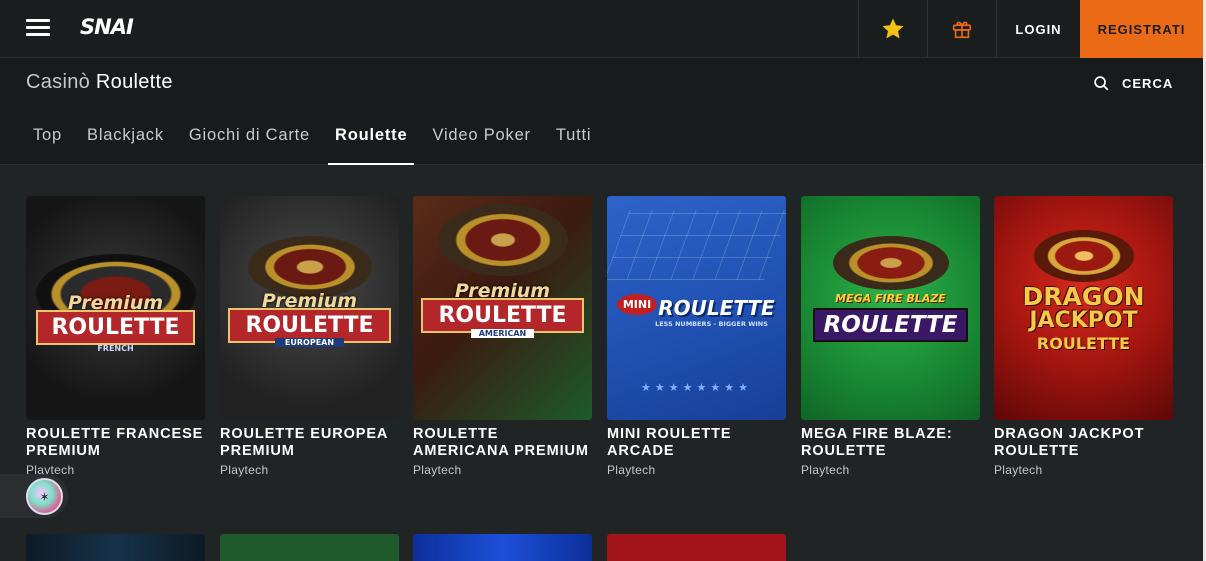 The width and height of the screenshot is (1206, 561). Describe the element at coordinates (309, 443) in the screenshot. I see `game-title: Roulette Europea Premium` at that location.